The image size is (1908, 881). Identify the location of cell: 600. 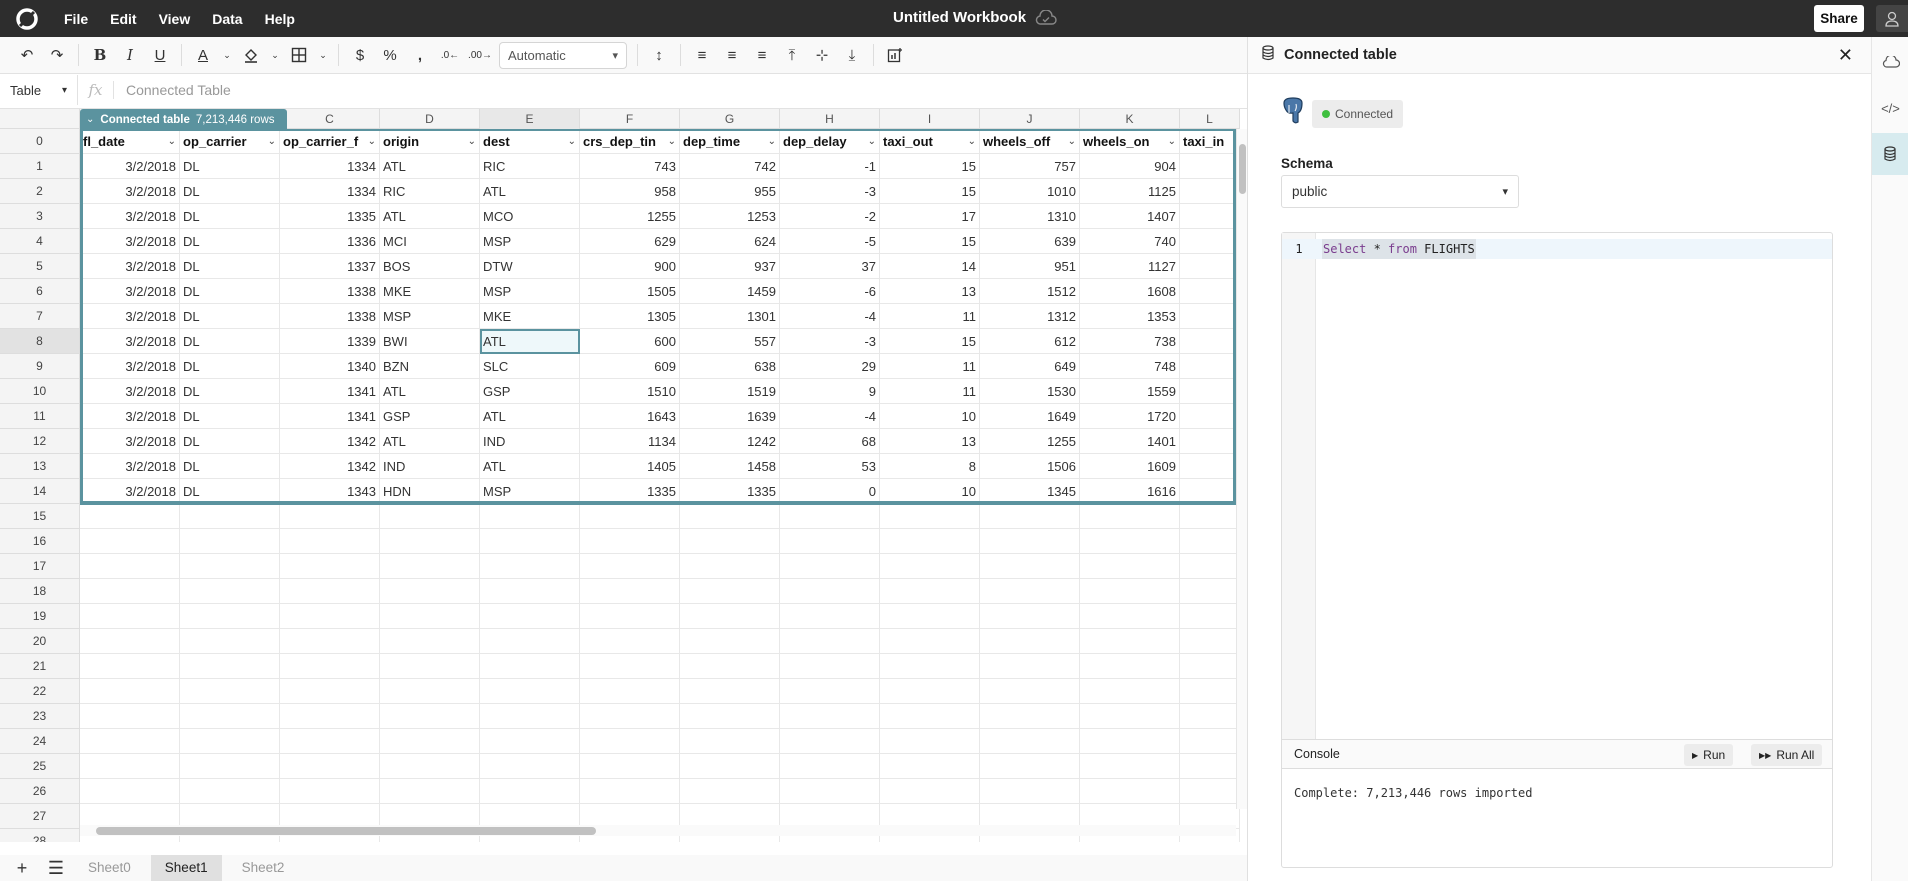
(630, 341).